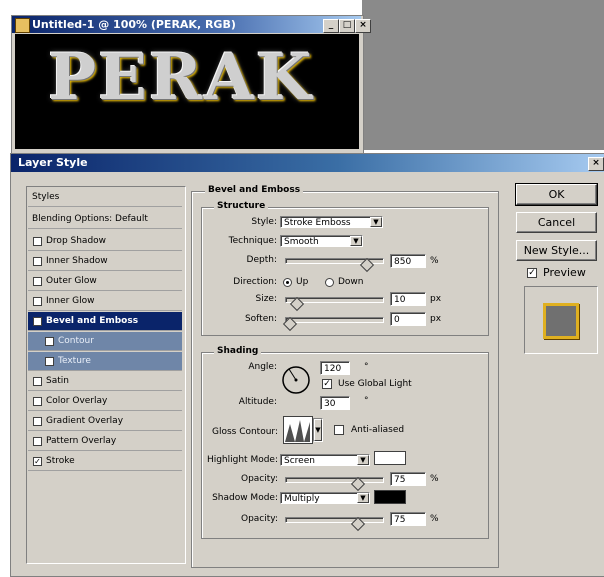 This screenshot has width=604, height=577. Describe the element at coordinates (556, 222) in the screenshot. I see `cancel-button: Cancel` at that location.